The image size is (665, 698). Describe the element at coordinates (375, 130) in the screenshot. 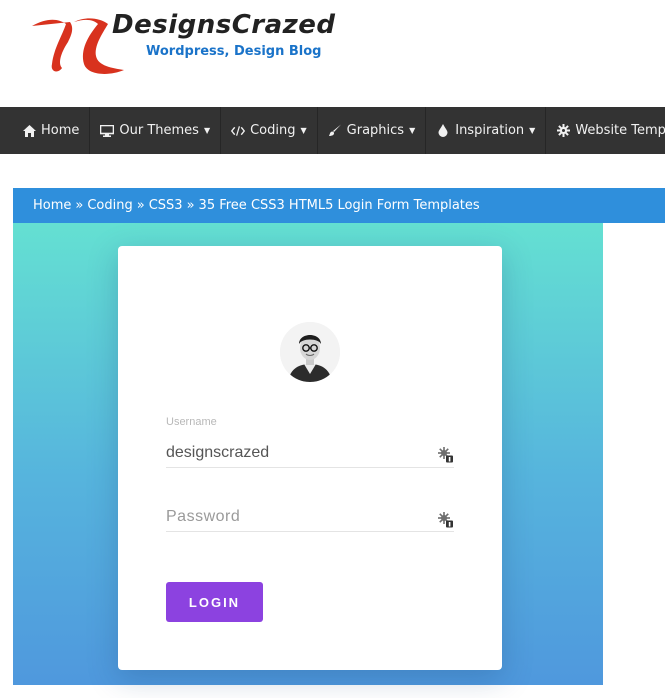

I see `nav-item-label: Graphics` at that location.